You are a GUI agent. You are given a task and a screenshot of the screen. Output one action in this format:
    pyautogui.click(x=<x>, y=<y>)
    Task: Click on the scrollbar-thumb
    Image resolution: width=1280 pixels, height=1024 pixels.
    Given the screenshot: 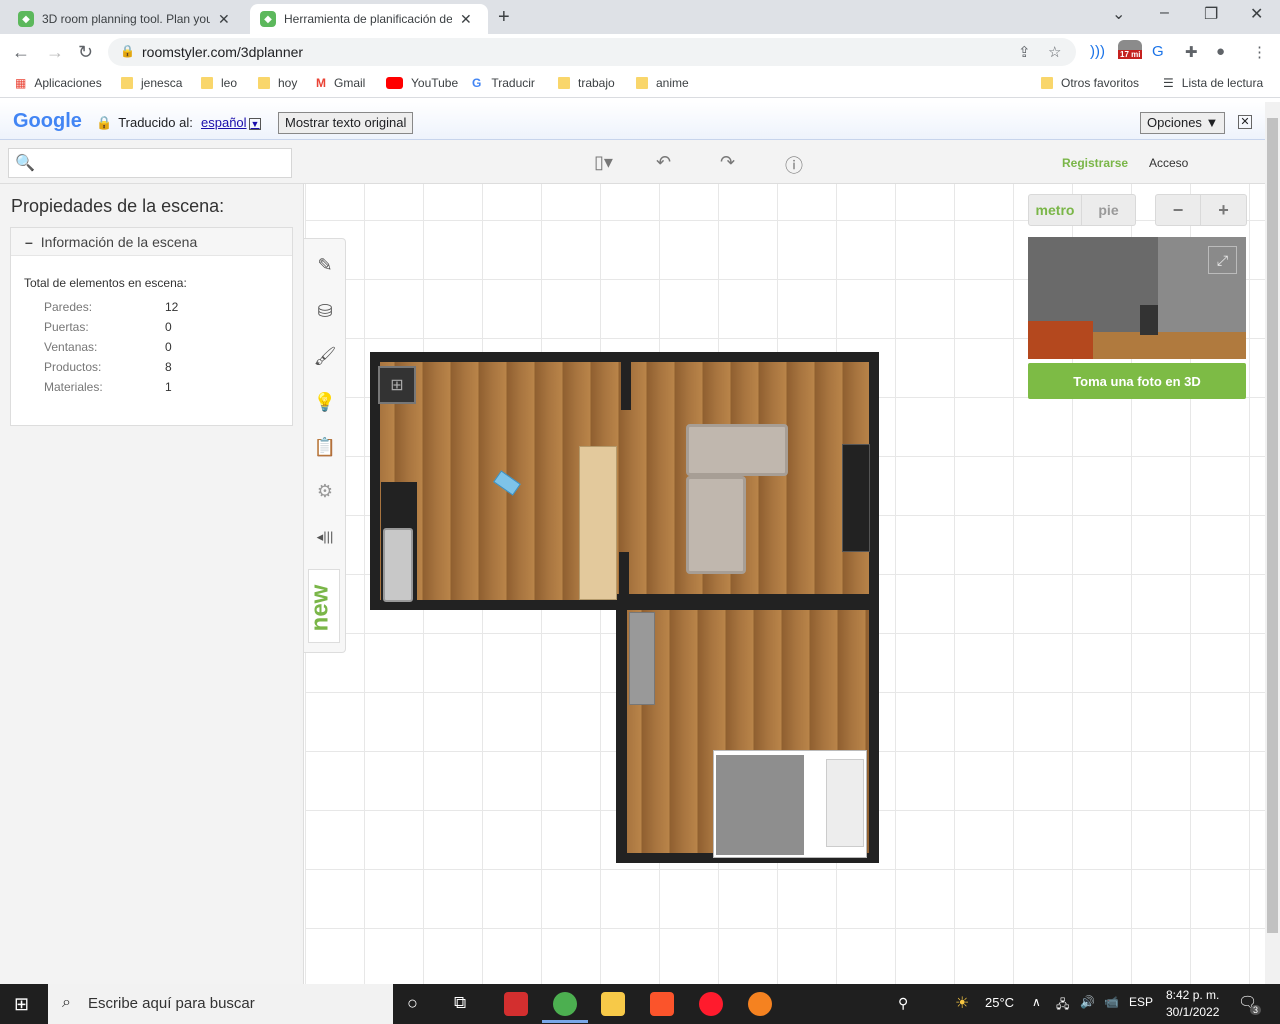 What is the action you would take?
    pyautogui.click(x=1272, y=525)
    